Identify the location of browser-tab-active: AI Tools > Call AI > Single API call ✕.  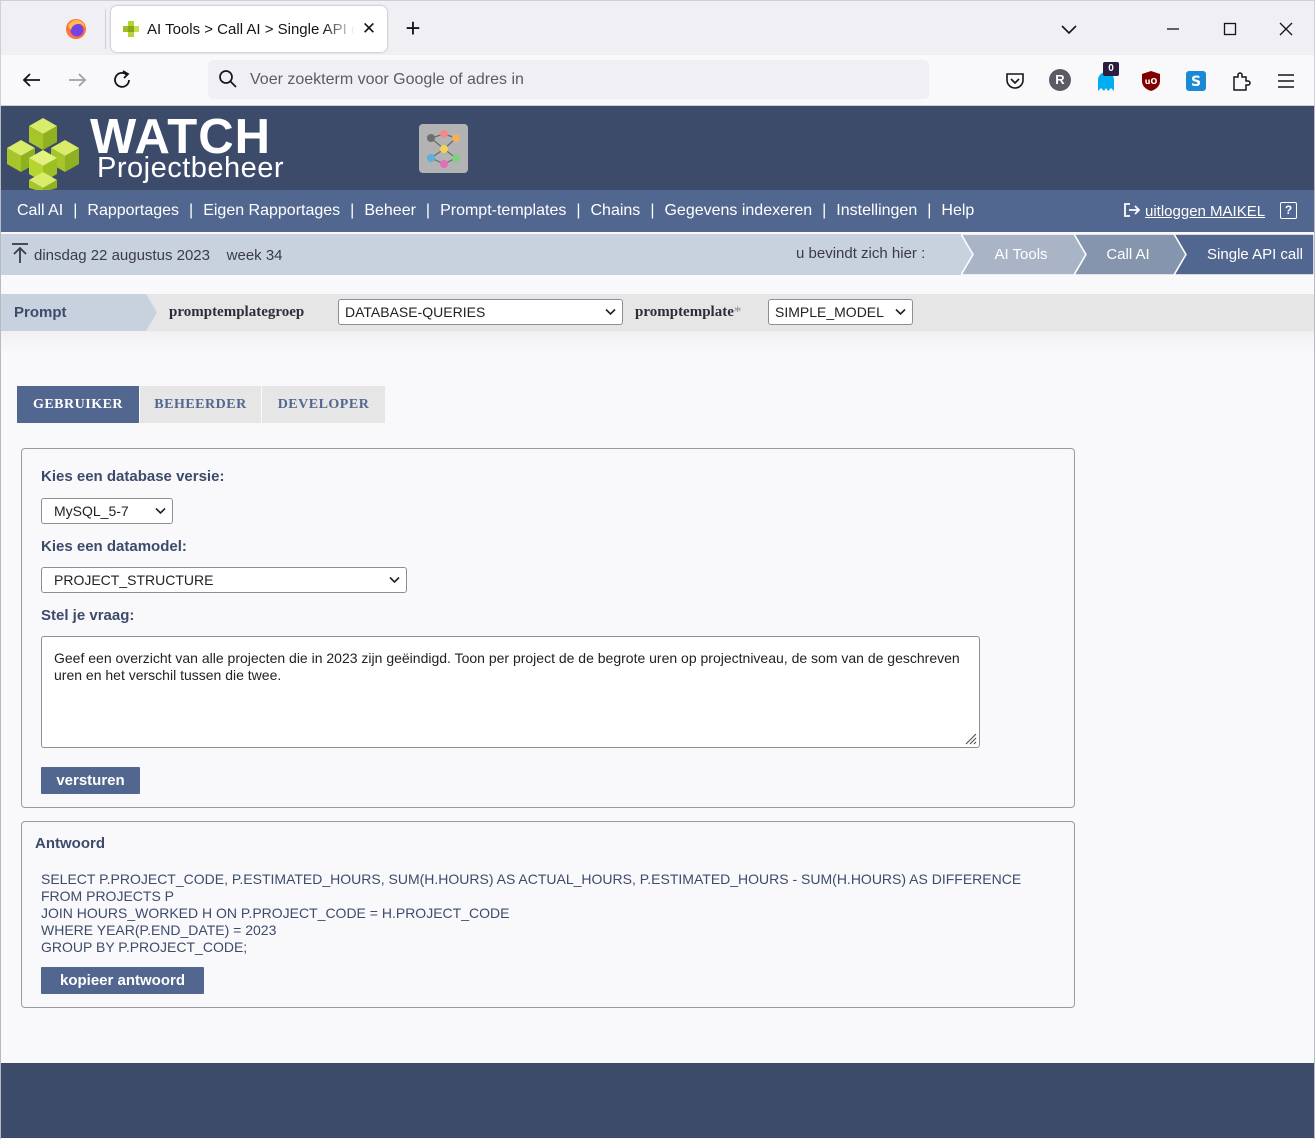
(249, 29).